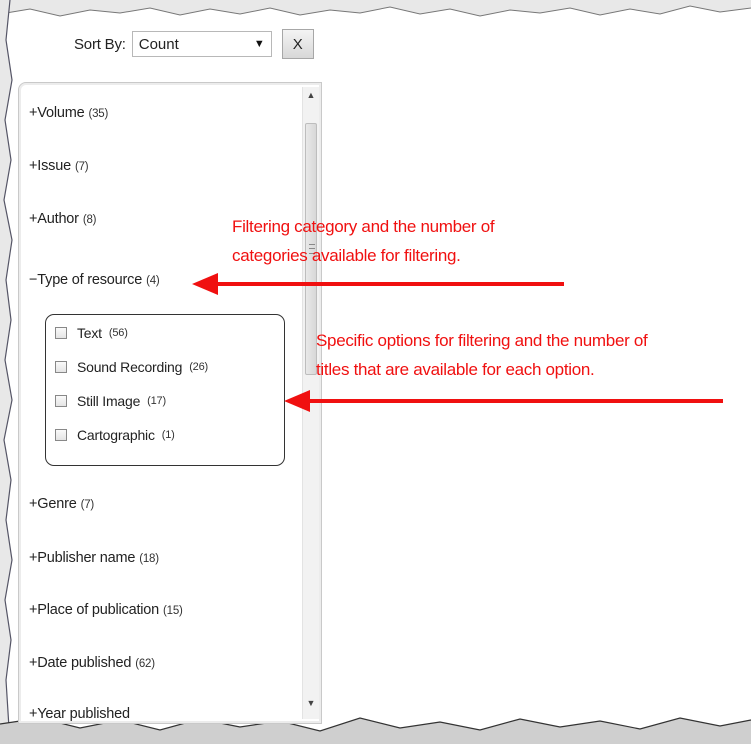 The width and height of the screenshot is (751, 744). I want to click on facet-label: Publisher name, so click(86, 558).